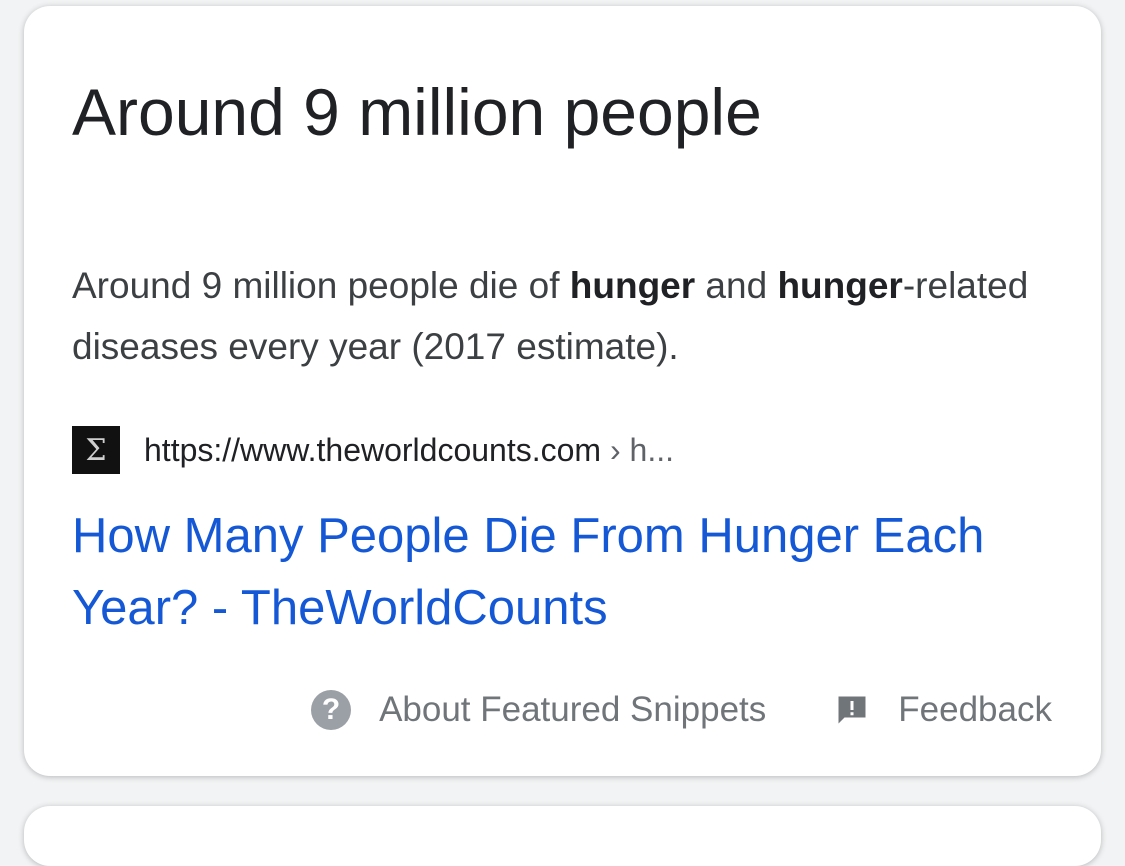 The height and width of the screenshot is (866, 1125). I want to click on about-featured-snippets-label: About Featured Snippets, so click(573, 709).